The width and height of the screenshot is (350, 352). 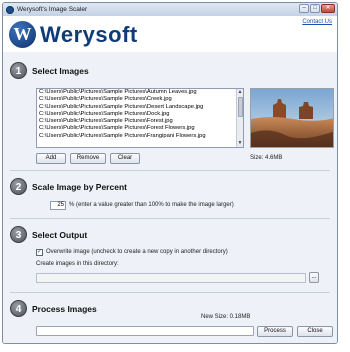 I want to click on scroll-thumb, so click(x=240, y=107).